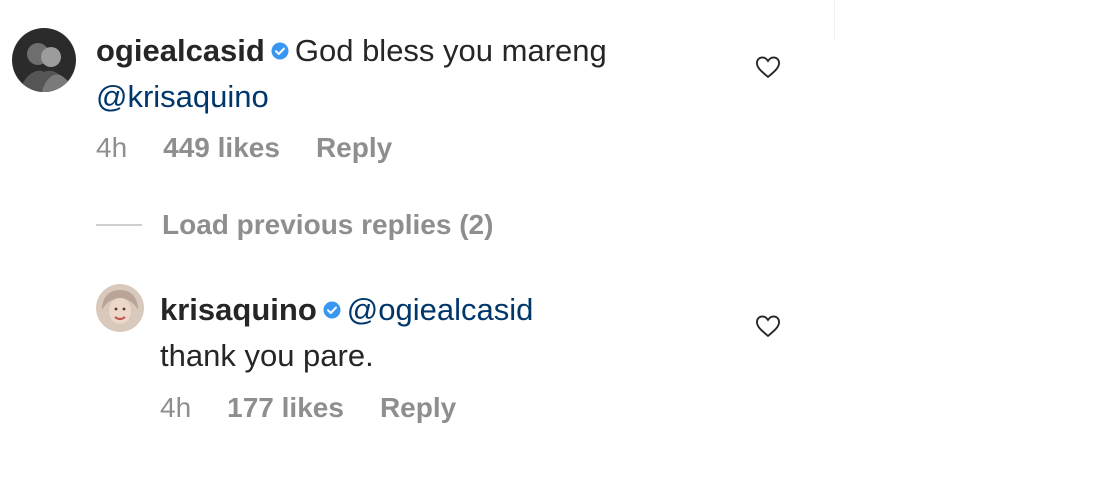  I want to click on username: ogiealcasid, so click(180, 50).